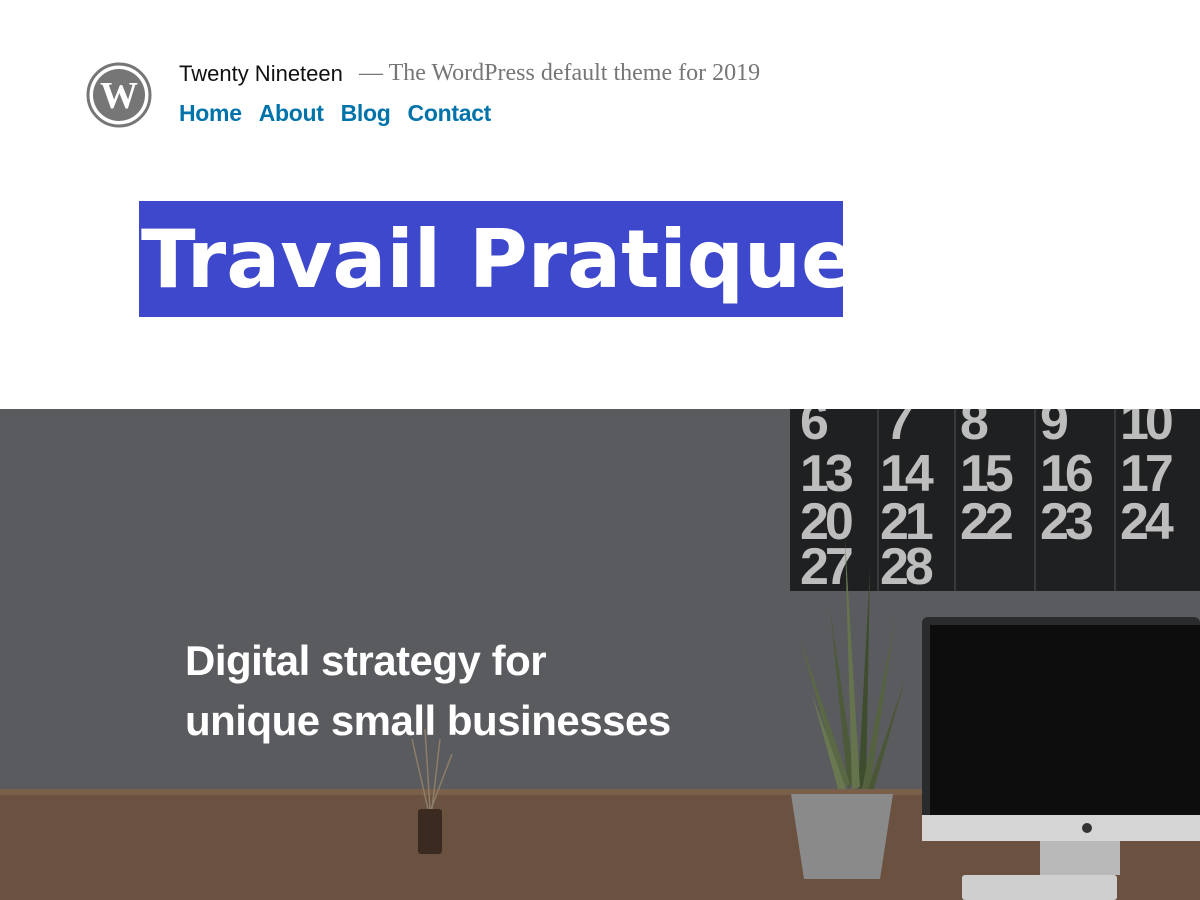 Image resolution: width=1200 pixels, height=900 pixels. What do you see at coordinates (540, 259) in the screenshot?
I see `banner-title: Travail Pratique 2` at bounding box center [540, 259].